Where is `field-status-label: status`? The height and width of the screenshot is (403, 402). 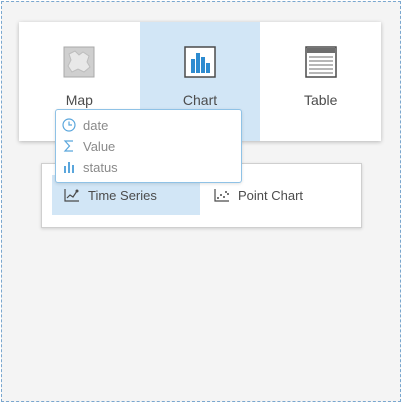
field-status-label: status is located at coordinates (100, 167).